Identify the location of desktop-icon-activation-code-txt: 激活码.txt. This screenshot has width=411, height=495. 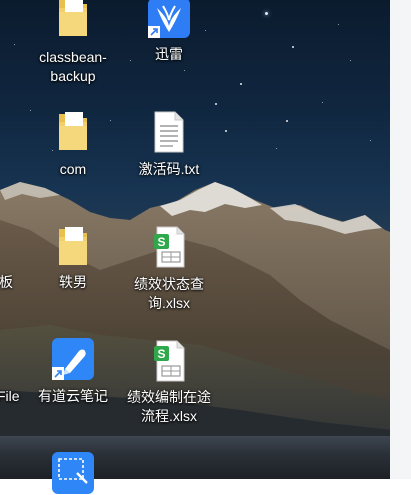
(169, 145).